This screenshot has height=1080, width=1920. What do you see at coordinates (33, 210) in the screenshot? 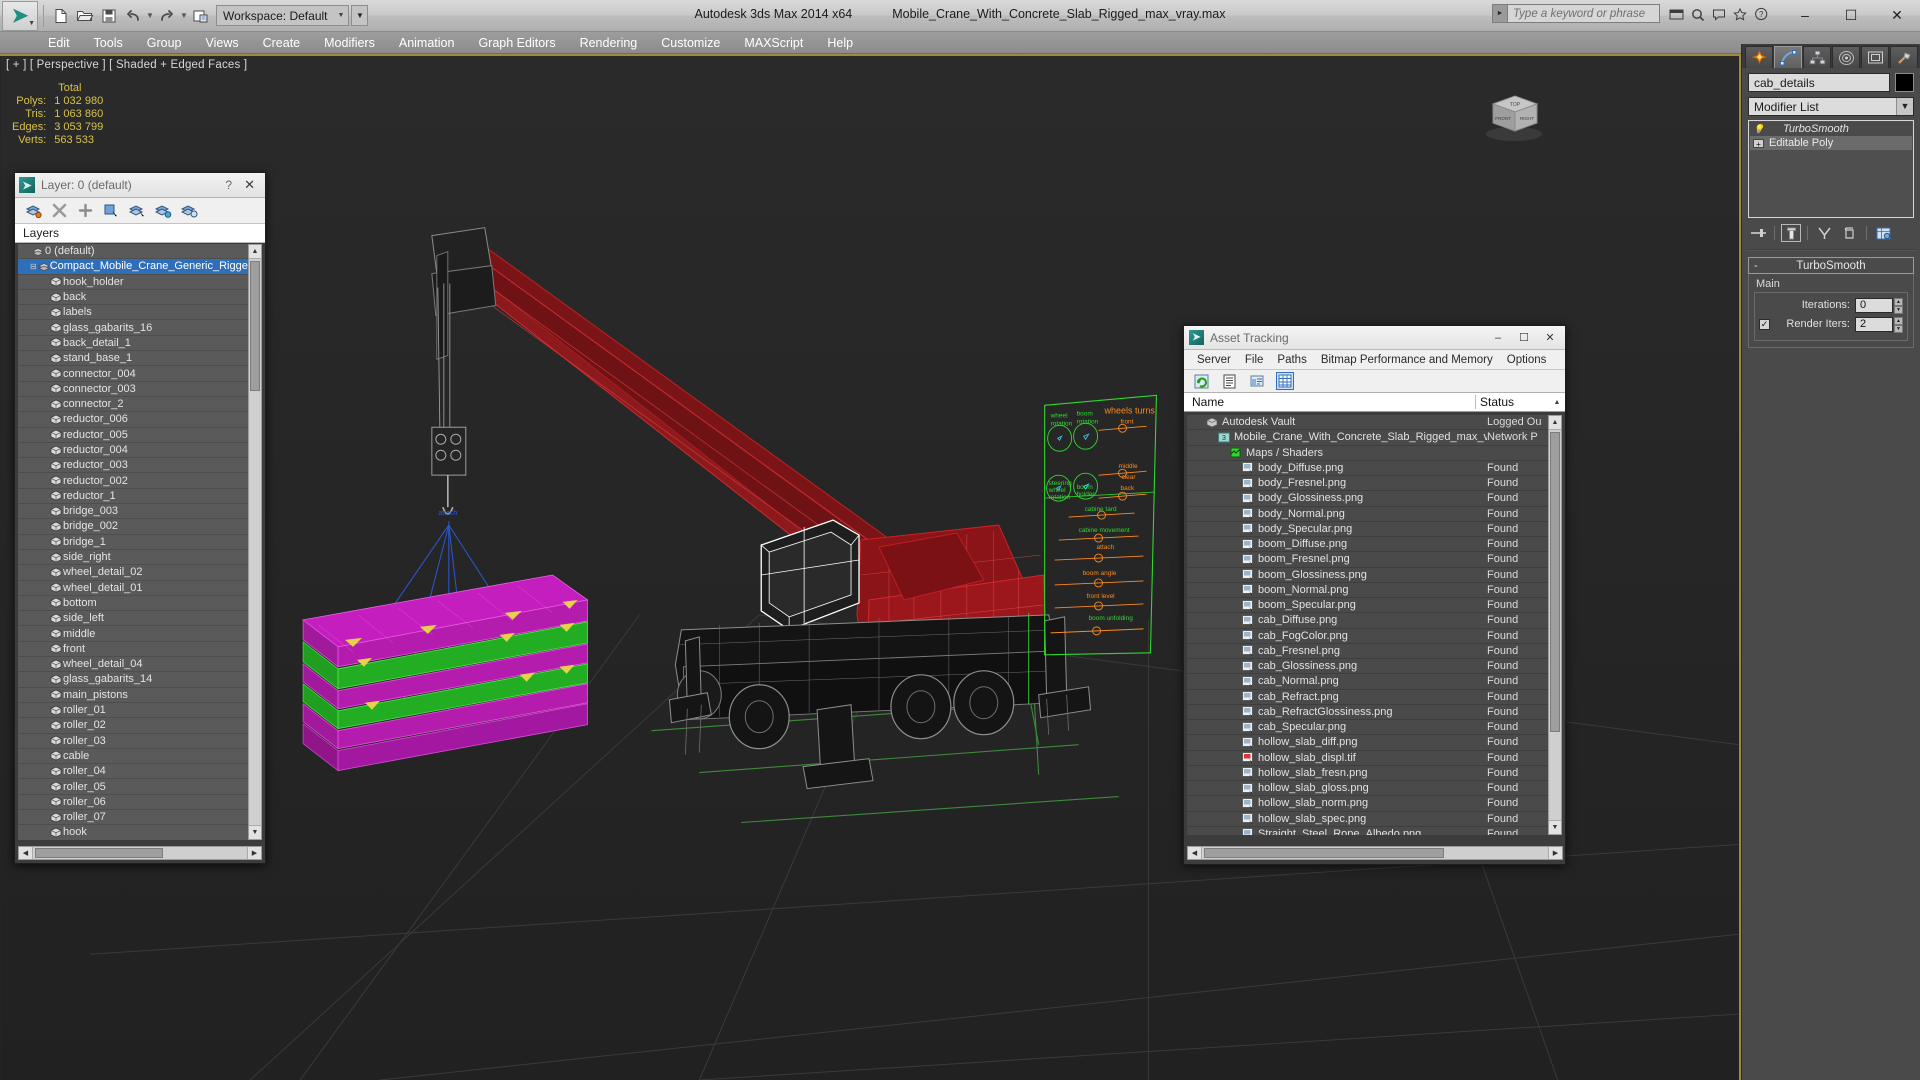
I see `new-layer-icon` at bounding box center [33, 210].